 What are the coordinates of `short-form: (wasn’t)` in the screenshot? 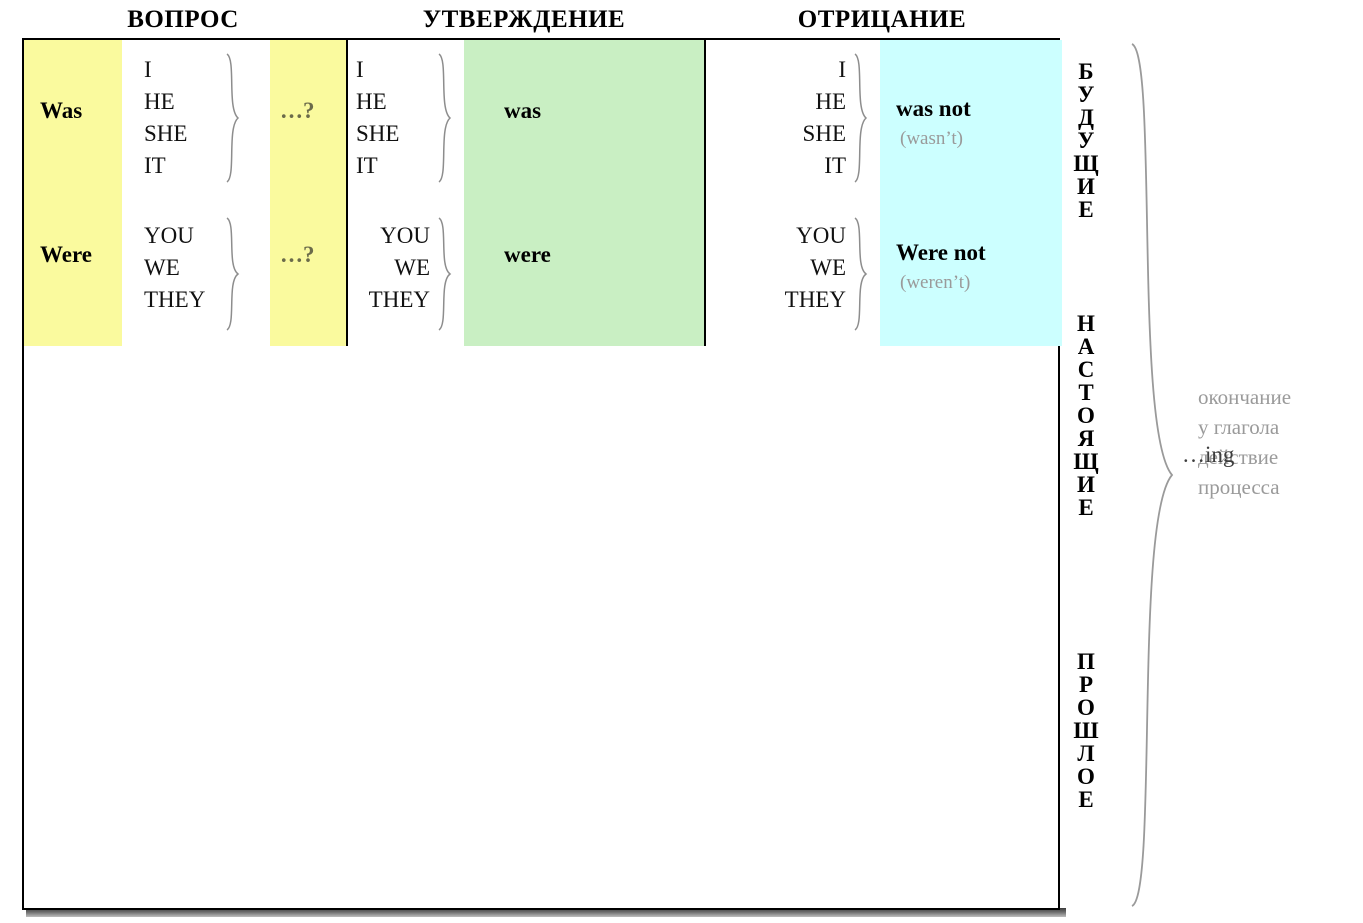 It's located at (931, 138).